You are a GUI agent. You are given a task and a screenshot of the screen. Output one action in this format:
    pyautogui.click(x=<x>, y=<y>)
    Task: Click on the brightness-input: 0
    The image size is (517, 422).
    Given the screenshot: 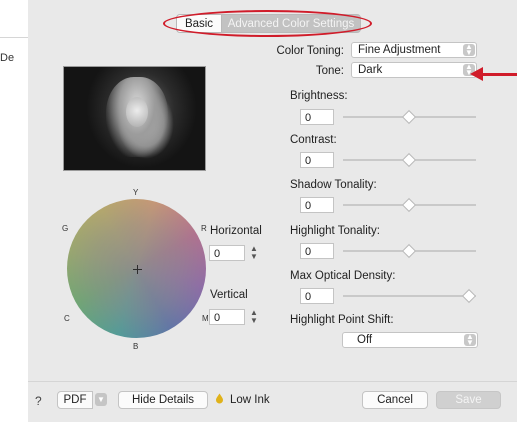 What is the action you would take?
    pyautogui.click(x=317, y=117)
    